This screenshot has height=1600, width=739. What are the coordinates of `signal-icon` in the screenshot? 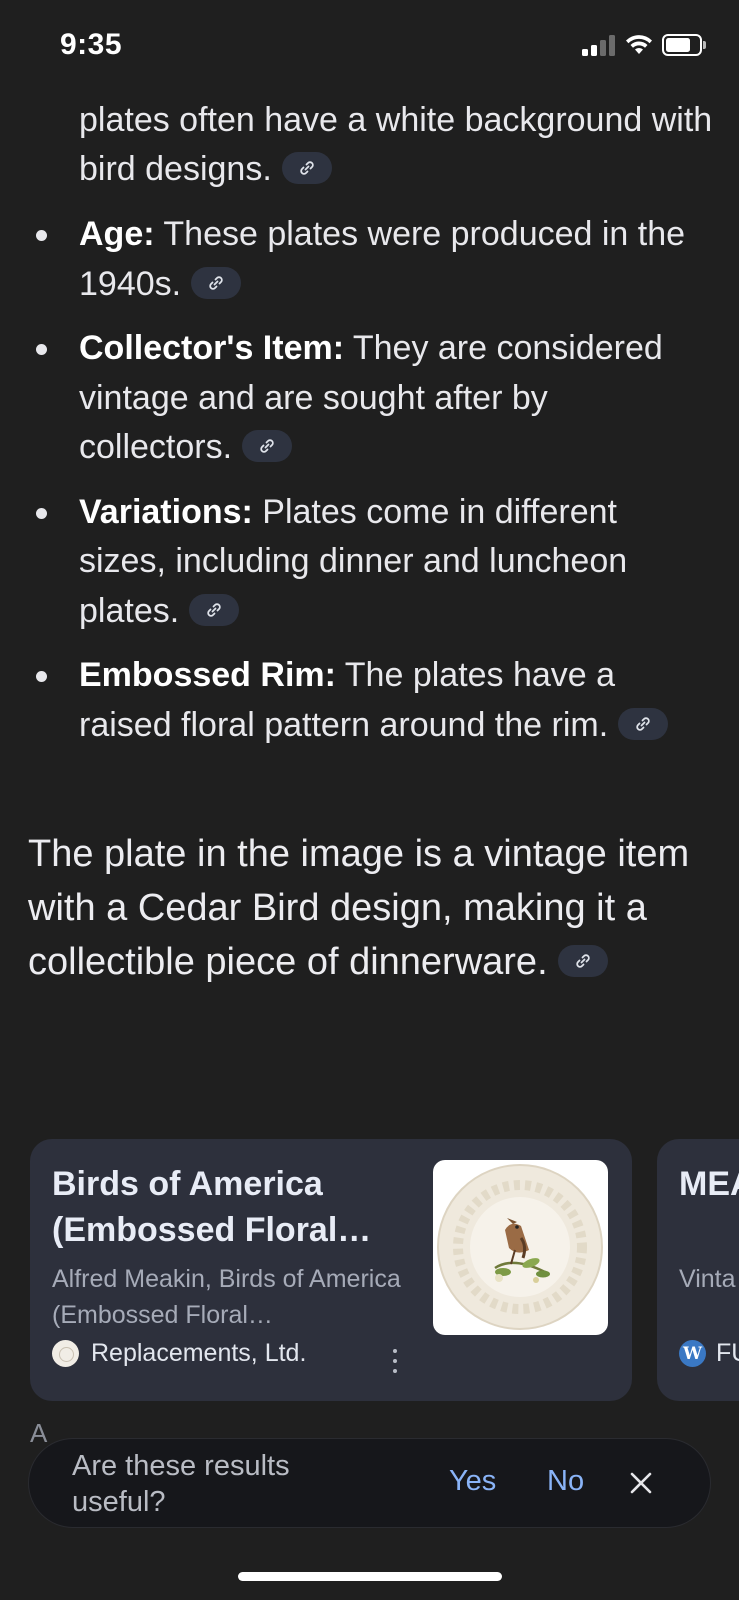 It's located at (600, 45).